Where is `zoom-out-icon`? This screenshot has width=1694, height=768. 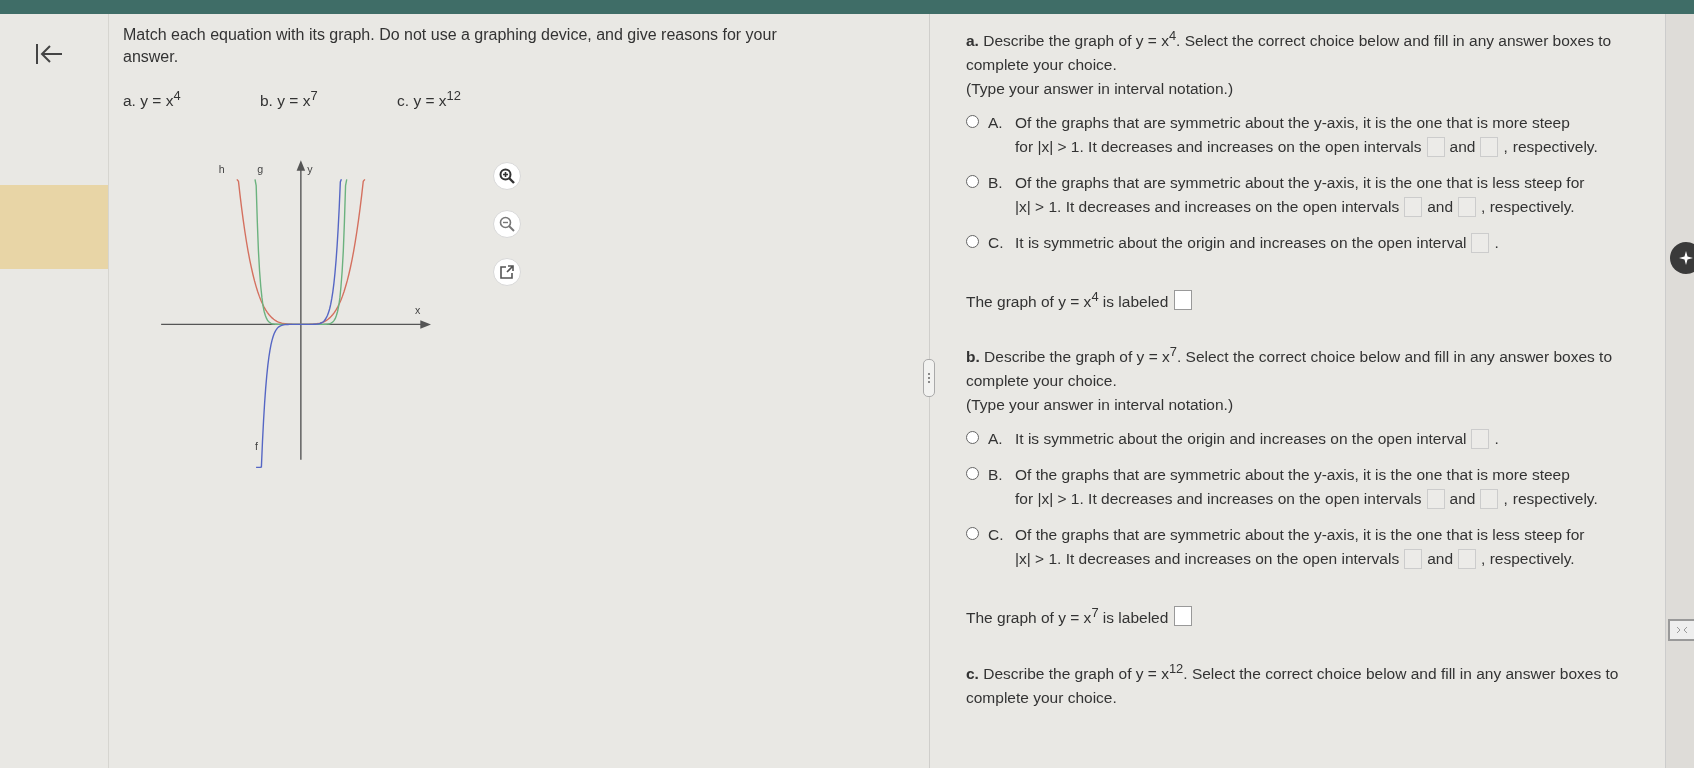
zoom-out-icon is located at coordinates (507, 224).